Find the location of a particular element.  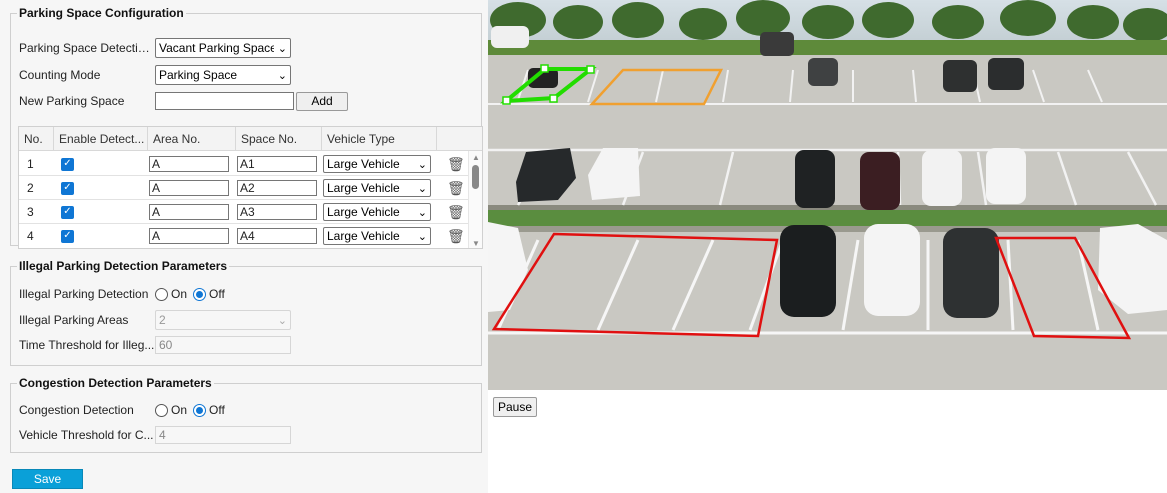

row-no: 1 is located at coordinates (30, 164).